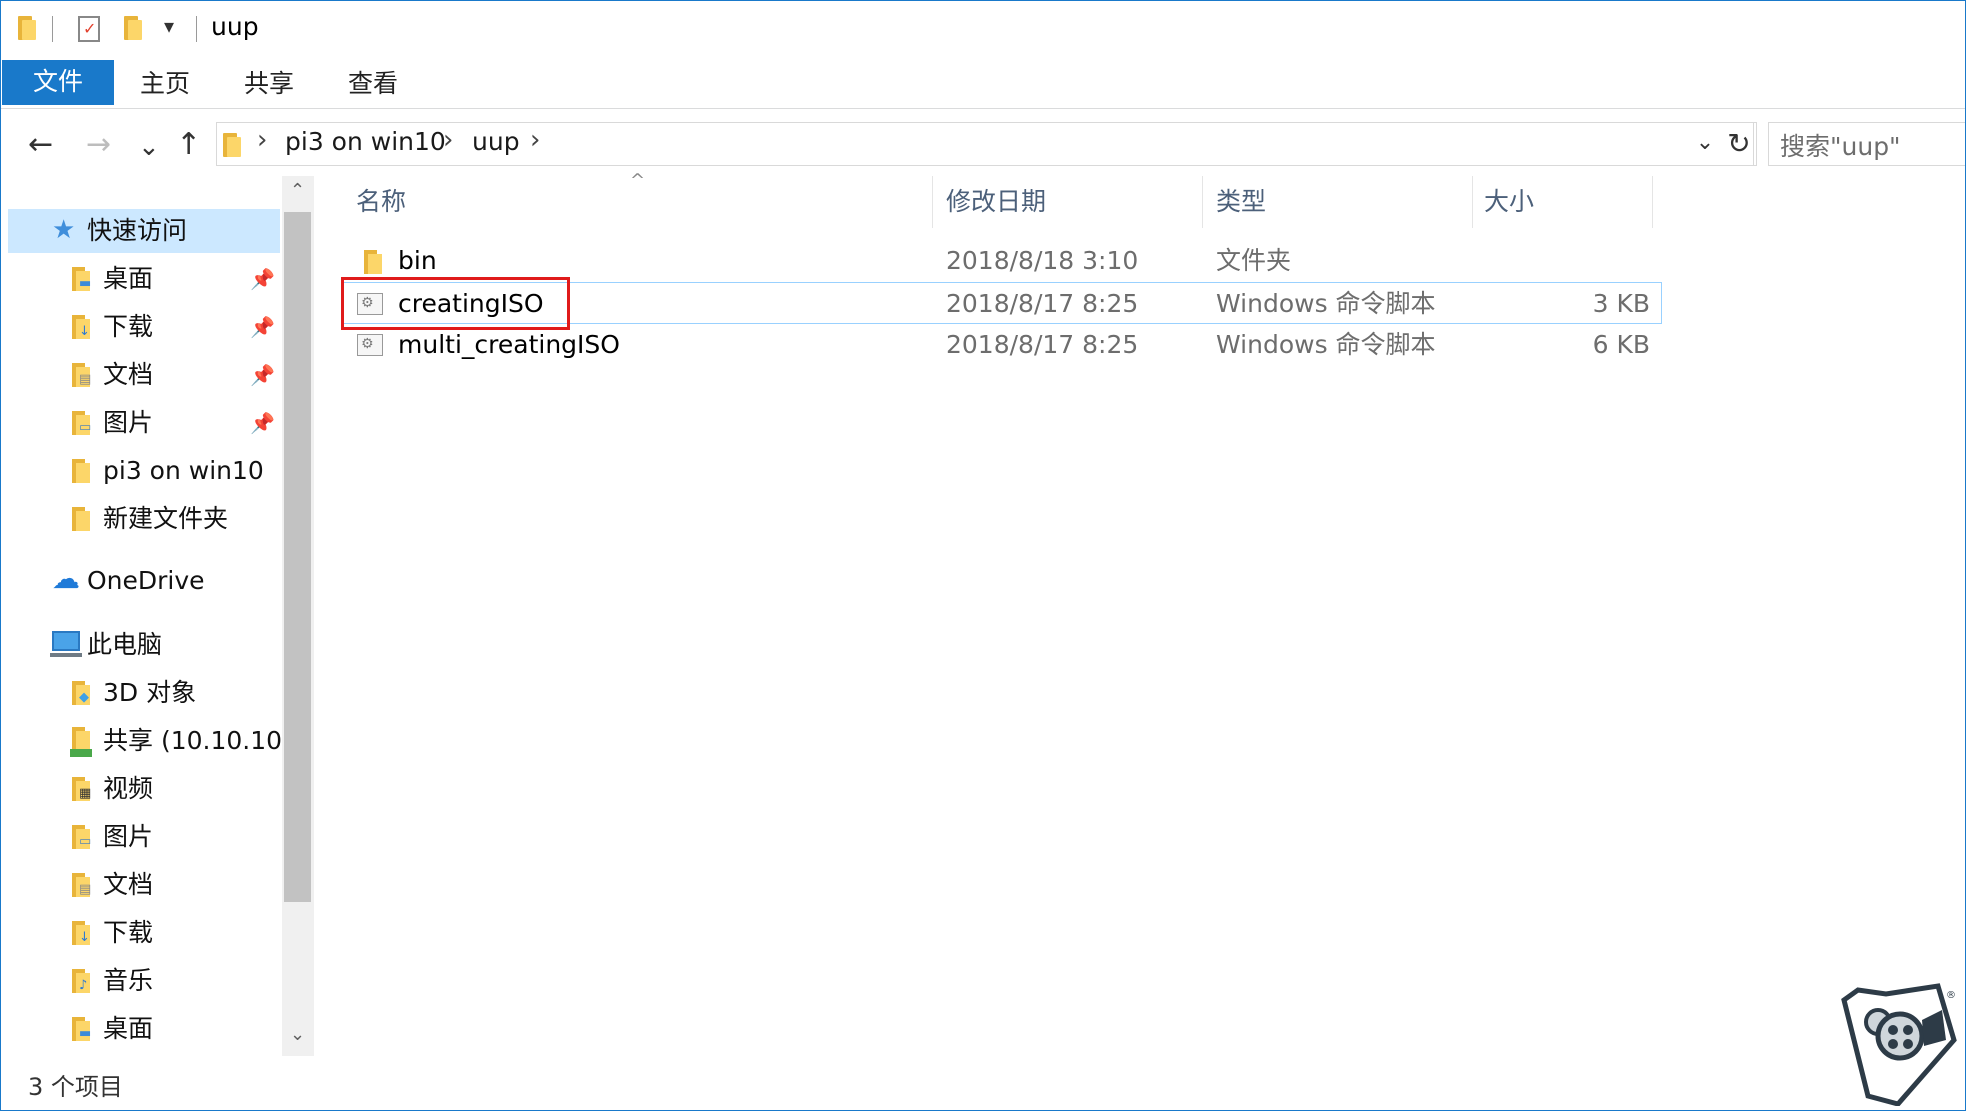  What do you see at coordinates (175, 885) in the screenshot?
I see `sidebar-item-documents-pc: ▤ 文档` at bounding box center [175, 885].